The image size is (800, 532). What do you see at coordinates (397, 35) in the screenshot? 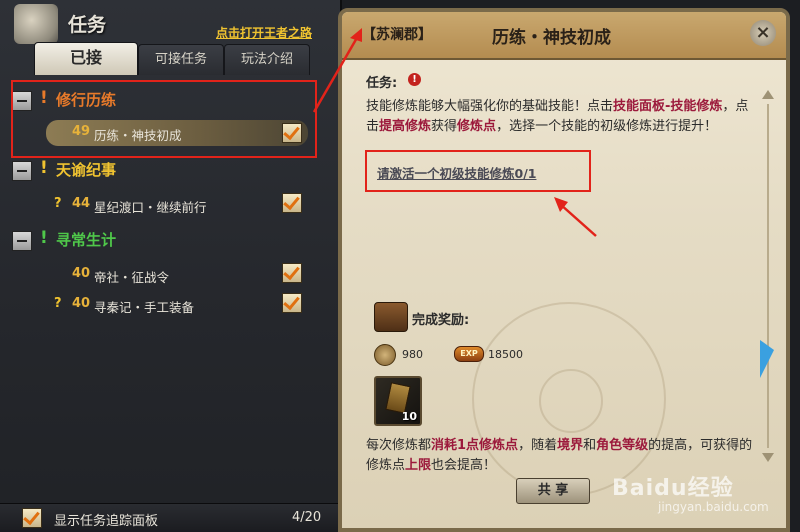
I see `location-label: 【苏澜郡】` at bounding box center [397, 35].